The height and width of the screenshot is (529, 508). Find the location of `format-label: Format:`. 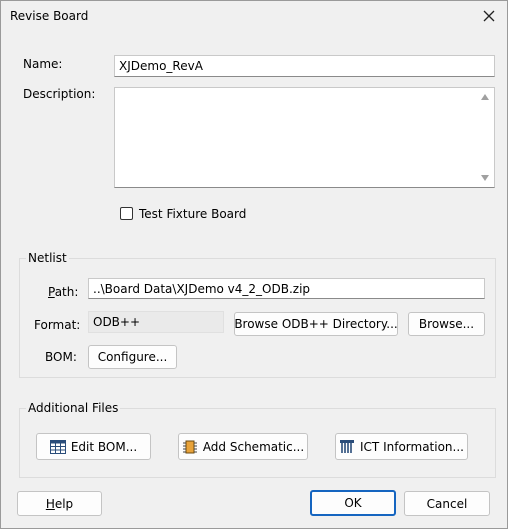

format-label: Format: is located at coordinates (57, 325).